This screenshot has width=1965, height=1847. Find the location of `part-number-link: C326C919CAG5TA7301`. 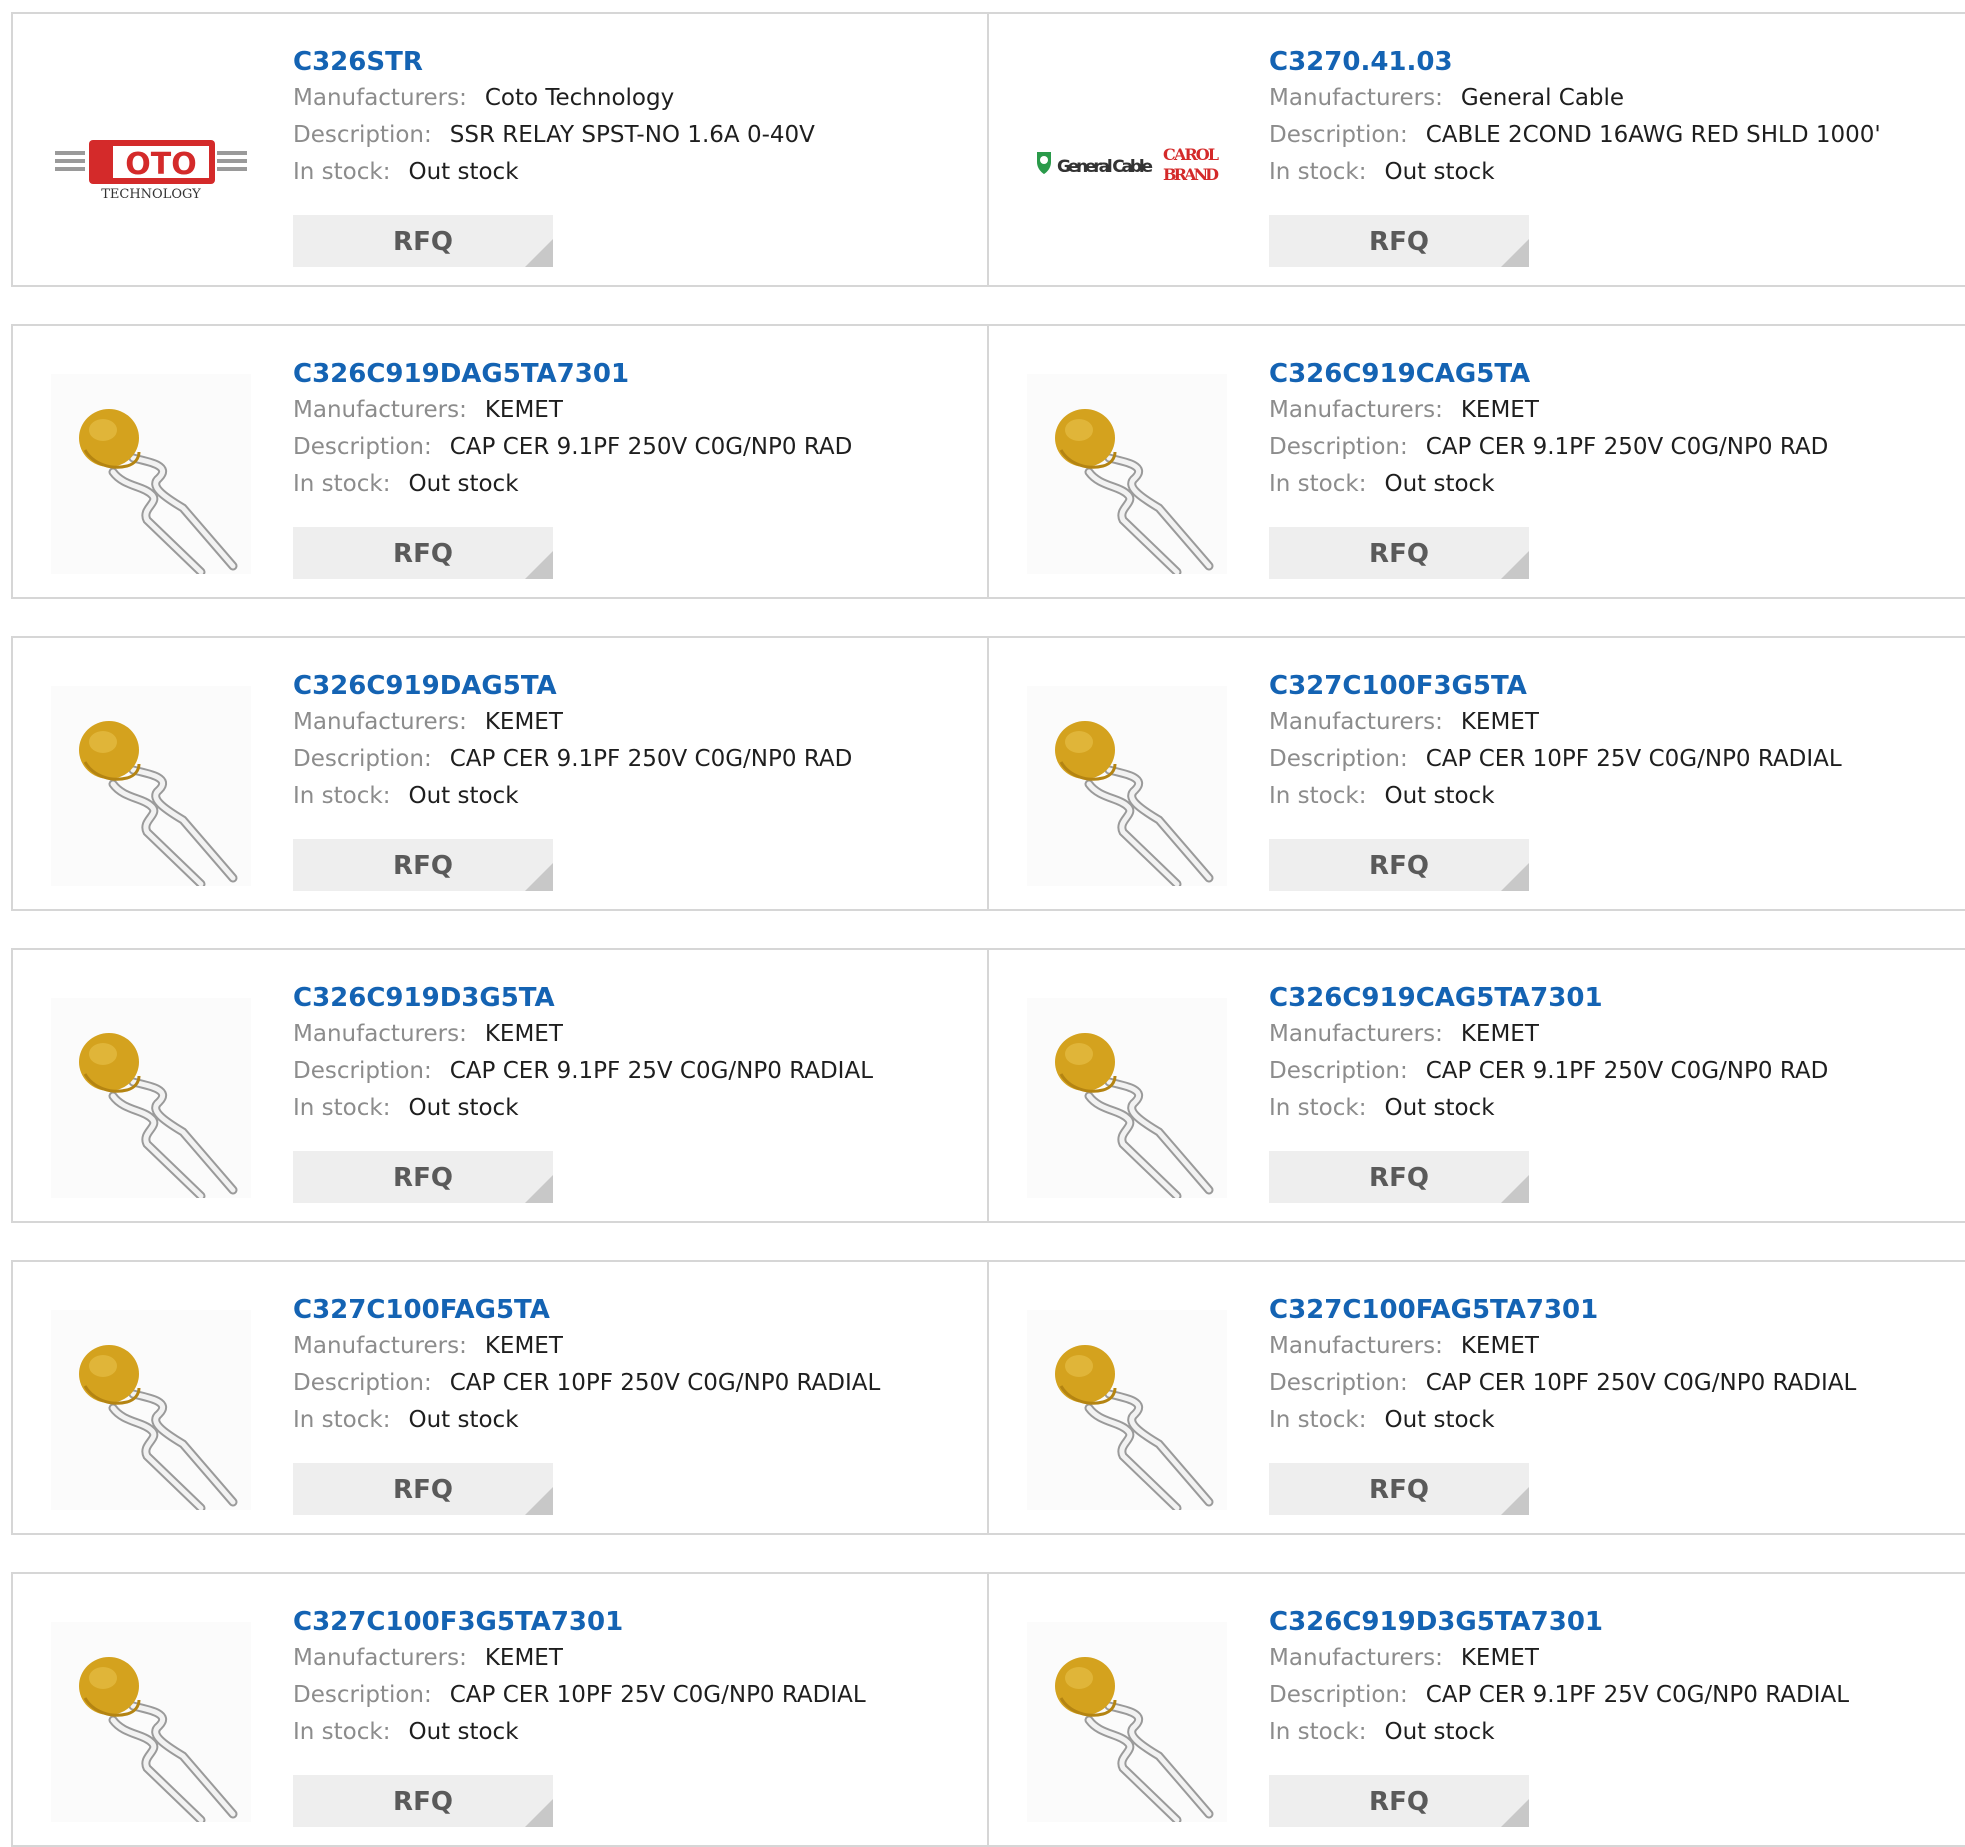

part-number-link: C326C919CAG5TA7301 is located at coordinates (1612, 998).